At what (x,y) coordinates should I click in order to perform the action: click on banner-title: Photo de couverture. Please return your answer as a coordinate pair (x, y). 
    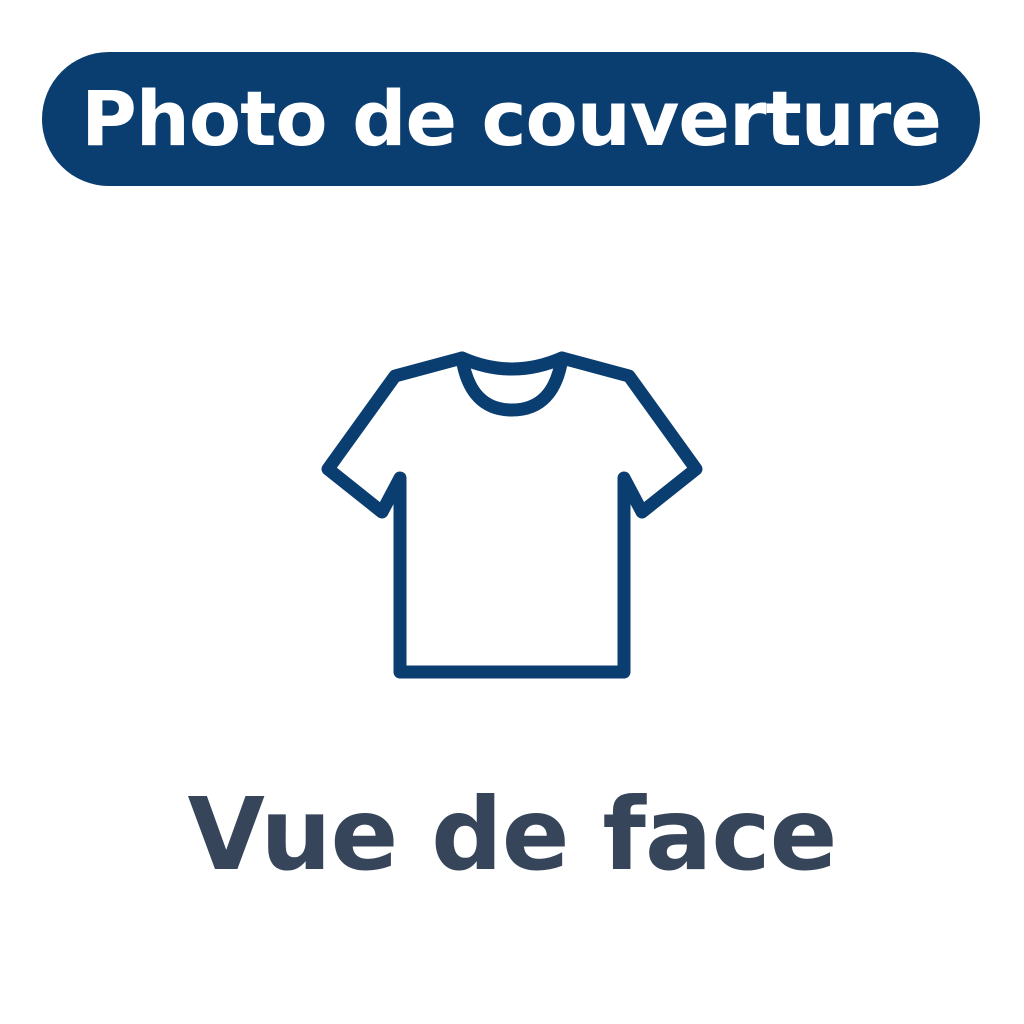
    Looking at the image, I should click on (511, 118).